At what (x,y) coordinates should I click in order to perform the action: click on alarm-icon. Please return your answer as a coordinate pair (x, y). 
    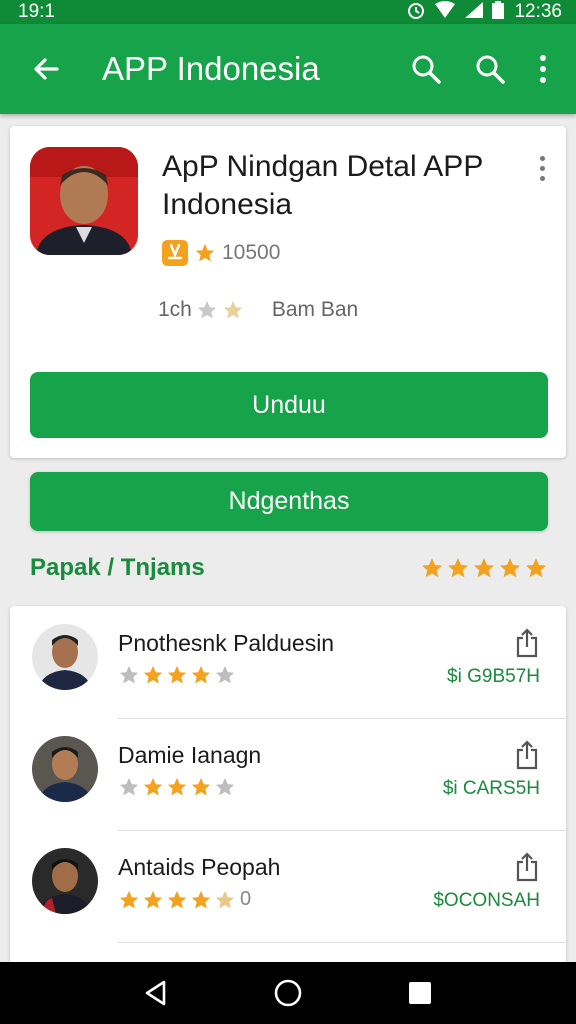
    Looking at the image, I should click on (416, 12).